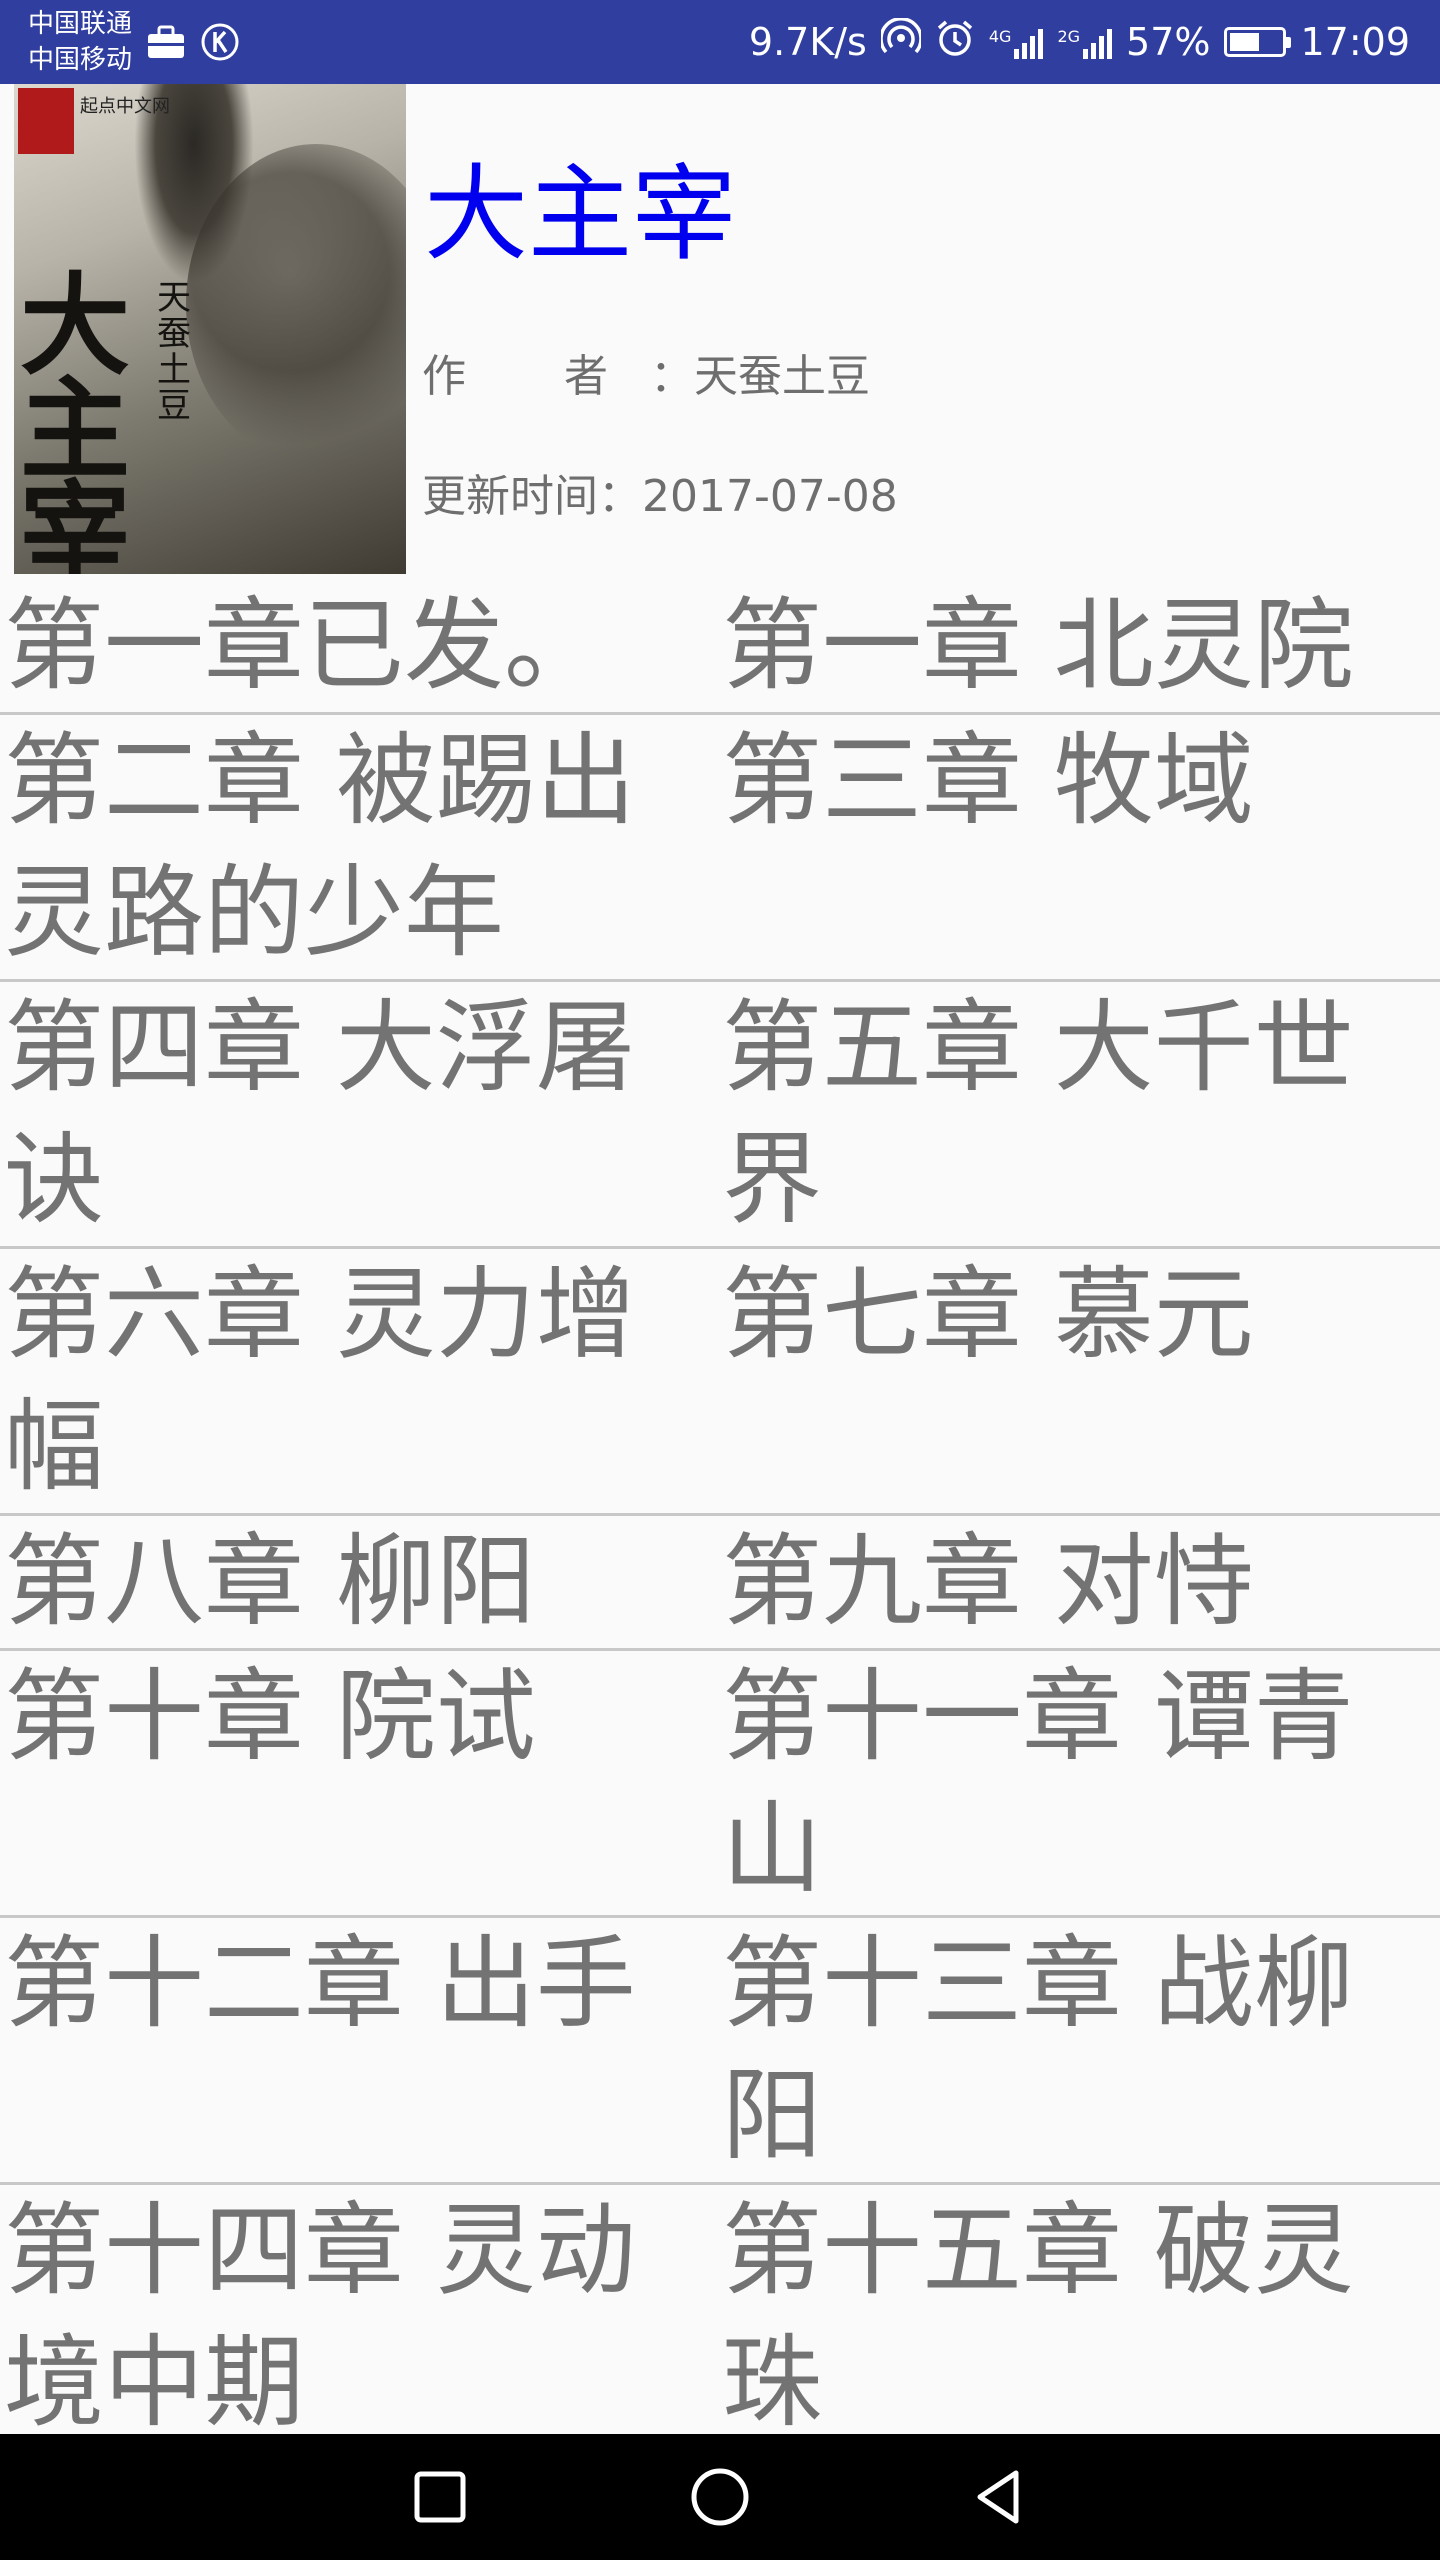 This screenshot has height=2560, width=1440. Describe the element at coordinates (361, 1582) in the screenshot. I see `chapter-item: 第八章 柳阳` at that location.